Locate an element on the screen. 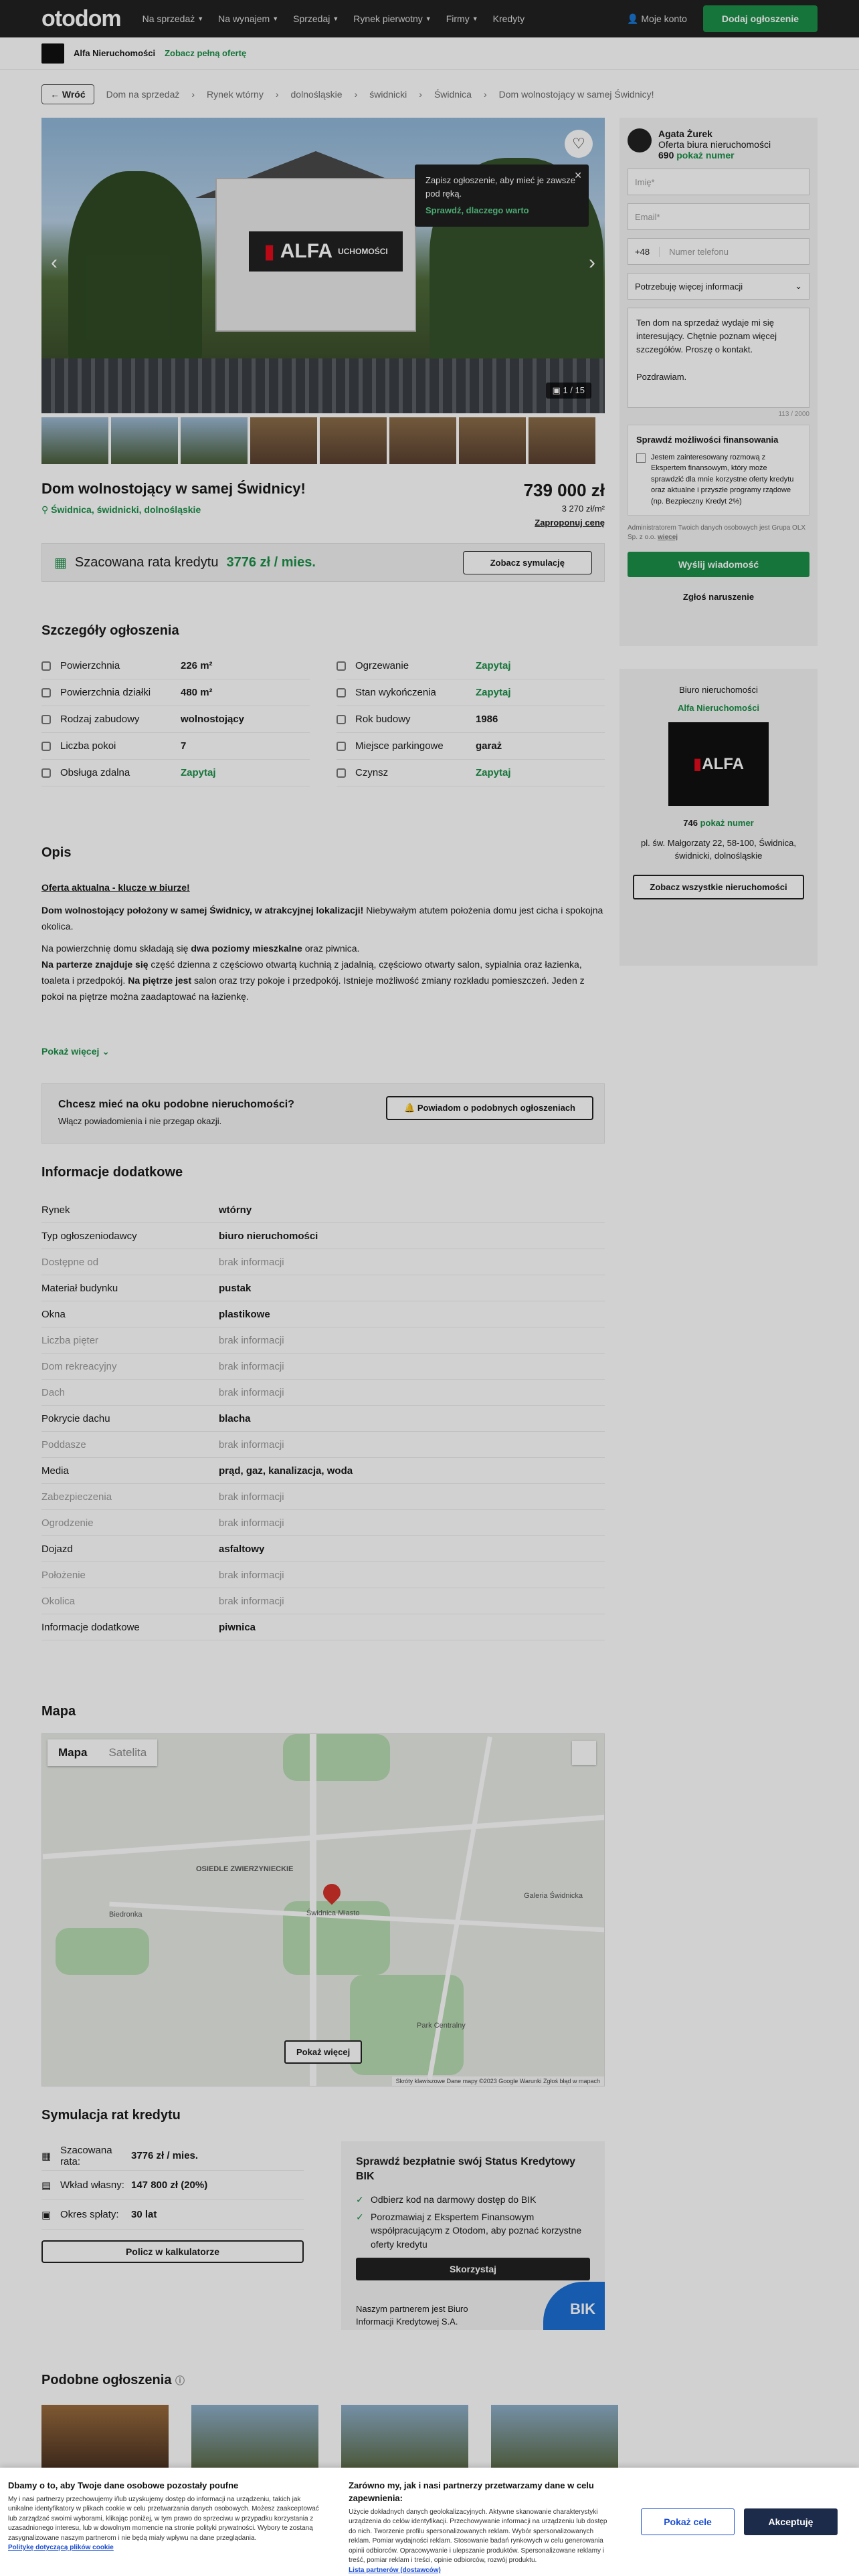 Image resolution: width=859 pixels, height=2576 pixels. detail-label: Rodzaj zabudowy is located at coordinates (100, 719).